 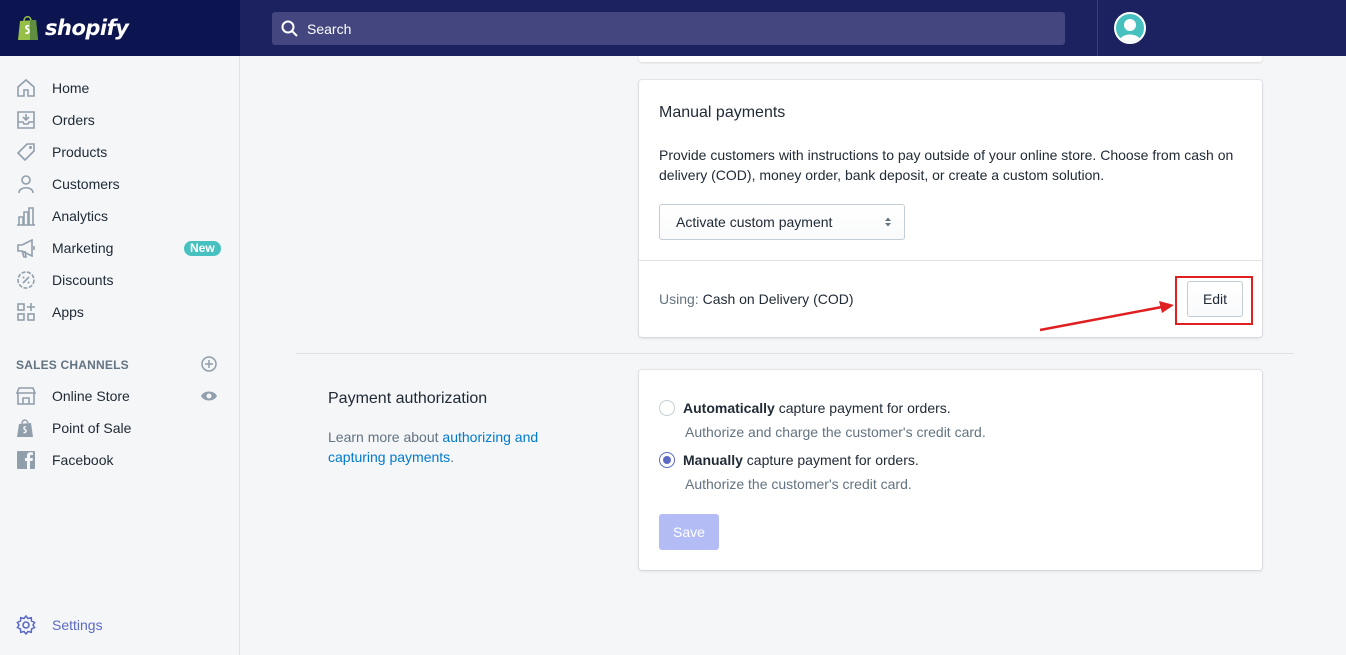 What do you see at coordinates (26, 152) in the screenshot?
I see `tag-icon` at bounding box center [26, 152].